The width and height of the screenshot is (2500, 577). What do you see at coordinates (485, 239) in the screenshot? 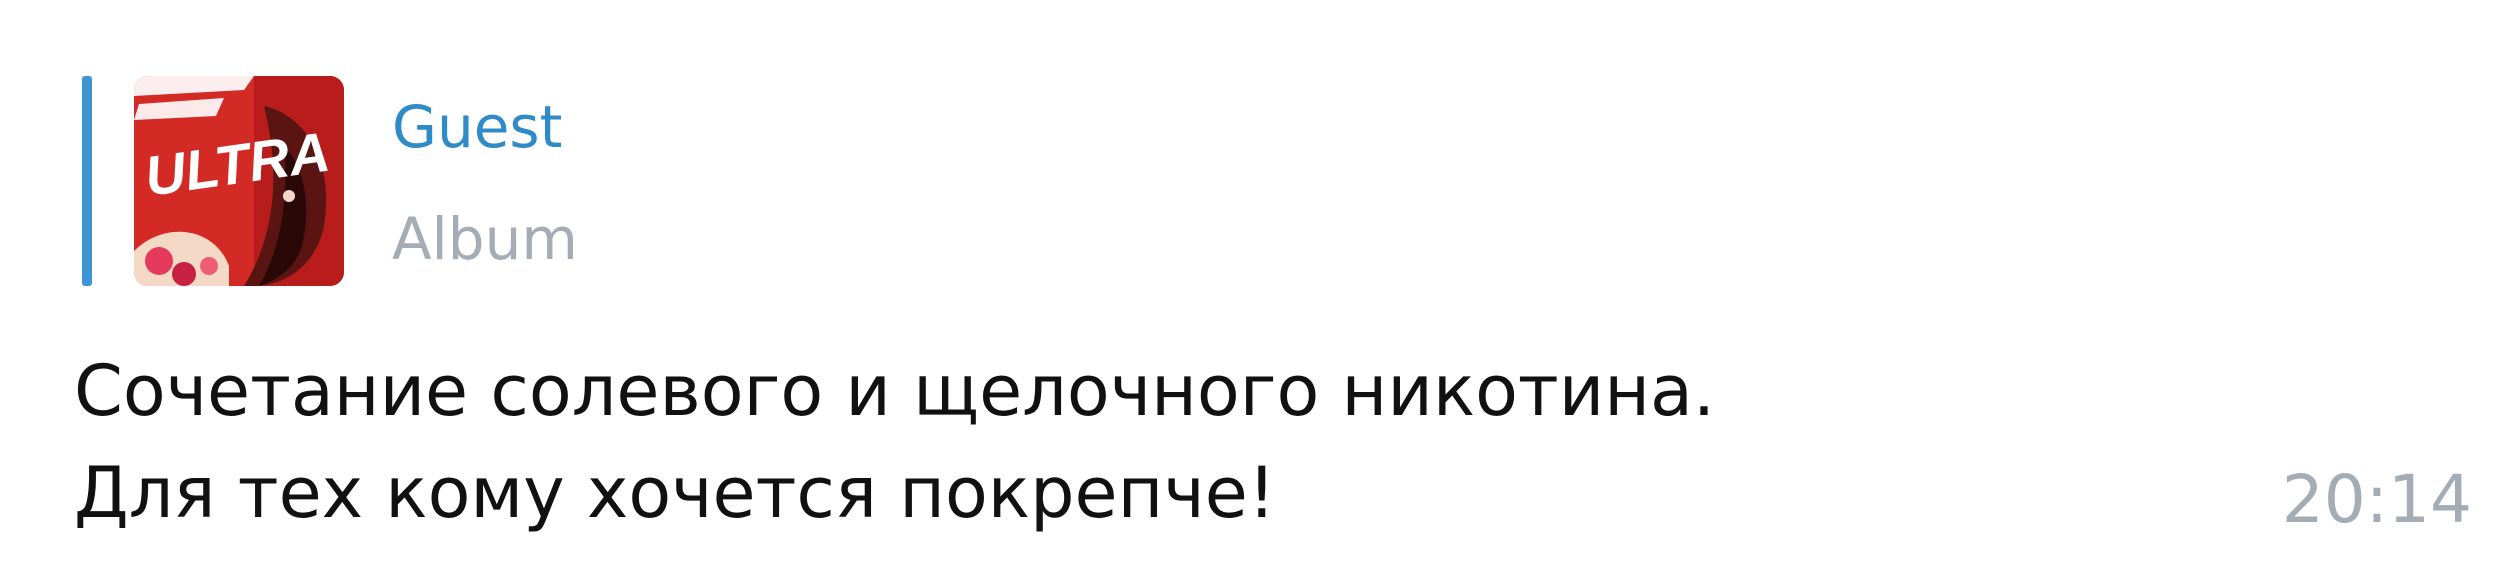
I see `reply-subtitle: Album` at bounding box center [485, 239].